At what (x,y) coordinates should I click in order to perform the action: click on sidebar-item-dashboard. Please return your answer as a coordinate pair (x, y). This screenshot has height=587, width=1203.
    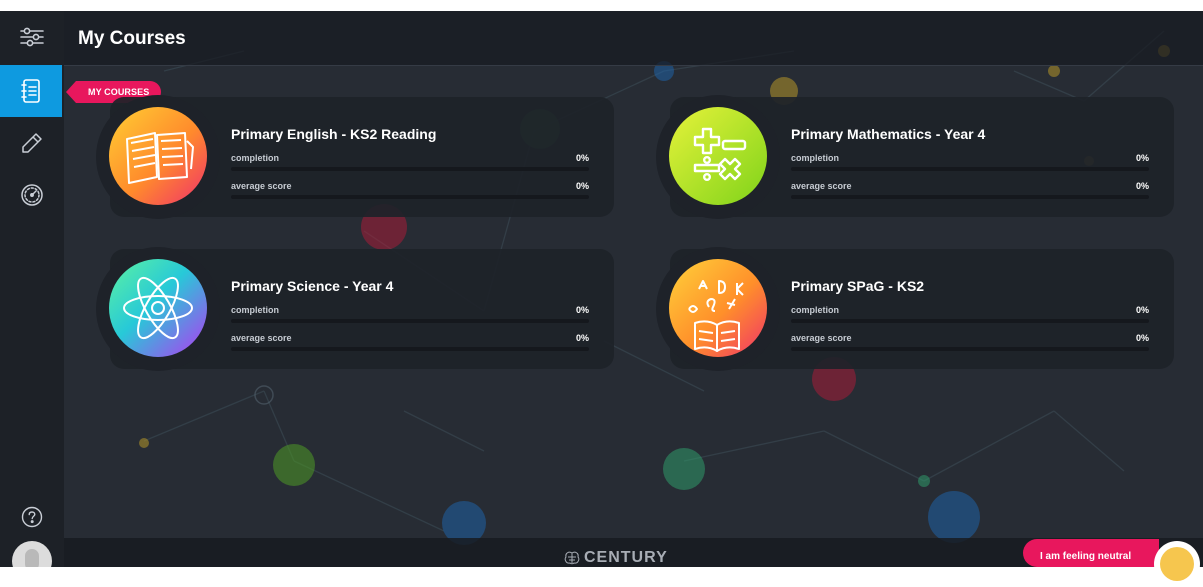
    Looking at the image, I should click on (32, 195).